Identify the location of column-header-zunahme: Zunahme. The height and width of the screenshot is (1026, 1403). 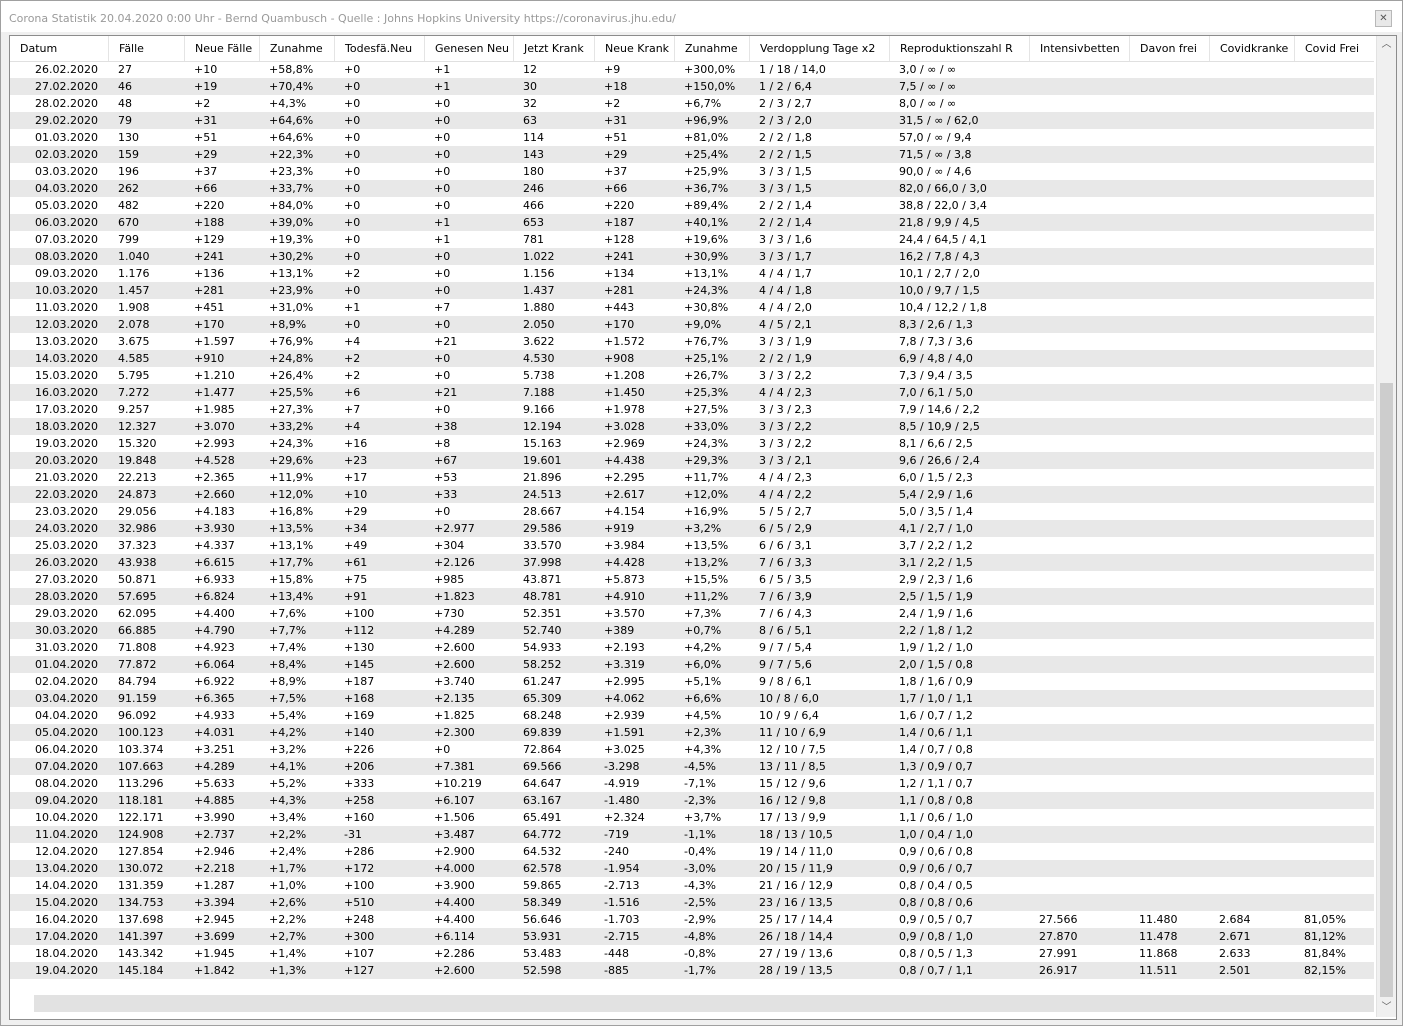
(296, 48).